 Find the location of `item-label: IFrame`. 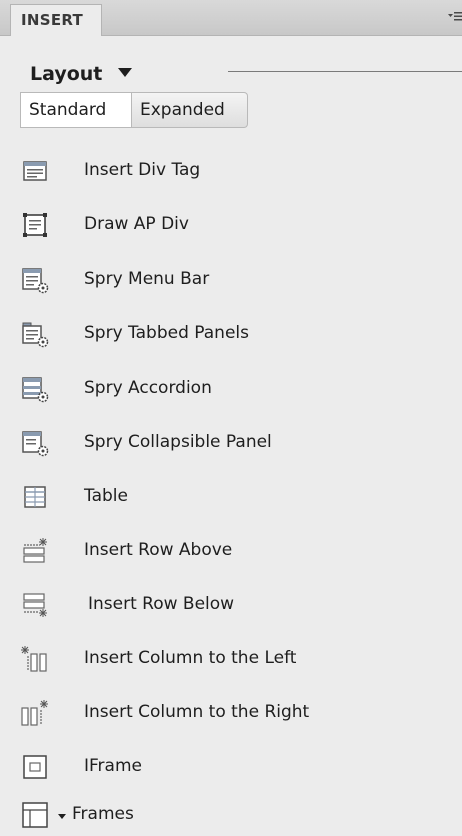

item-label: IFrame is located at coordinates (113, 766).